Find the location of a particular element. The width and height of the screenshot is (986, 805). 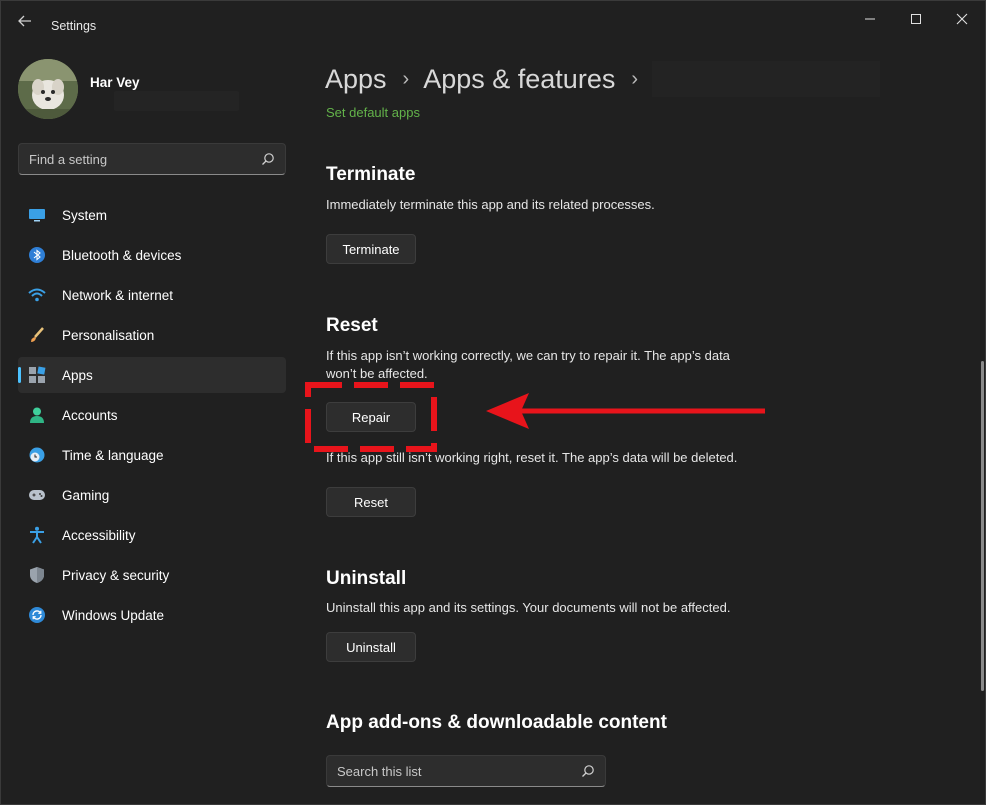

title-bar: Settings is located at coordinates (493, 21).